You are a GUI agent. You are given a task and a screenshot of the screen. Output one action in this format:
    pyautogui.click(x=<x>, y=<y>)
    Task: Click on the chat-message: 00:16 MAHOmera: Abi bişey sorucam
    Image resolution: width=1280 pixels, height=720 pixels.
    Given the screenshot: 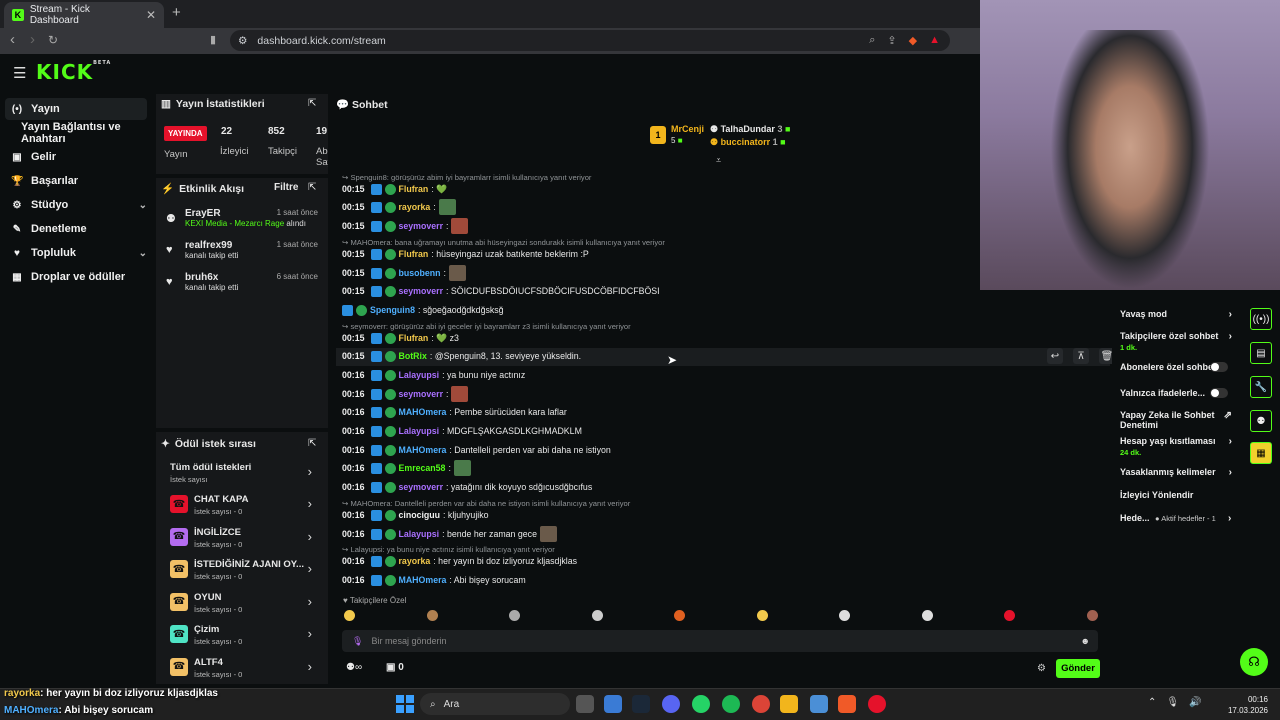 What is the action you would take?
    pyautogui.click(x=434, y=580)
    